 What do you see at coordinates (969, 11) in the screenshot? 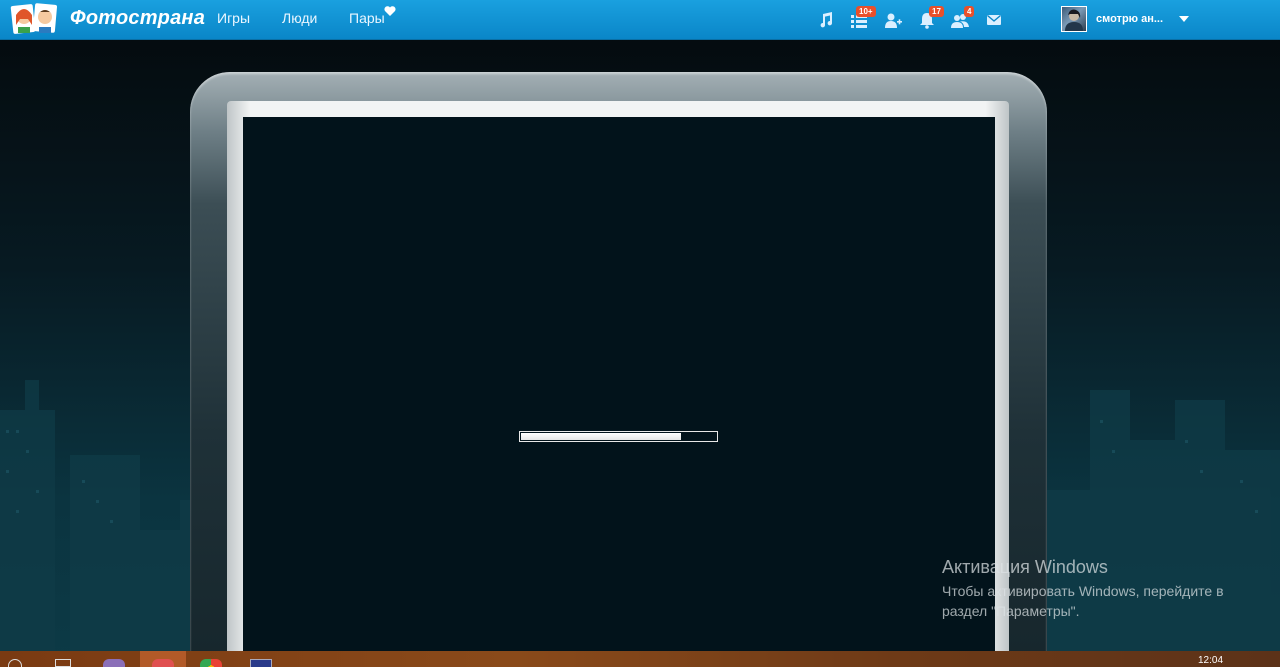
I see `guests-badge: 4` at bounding box center [969, 11].